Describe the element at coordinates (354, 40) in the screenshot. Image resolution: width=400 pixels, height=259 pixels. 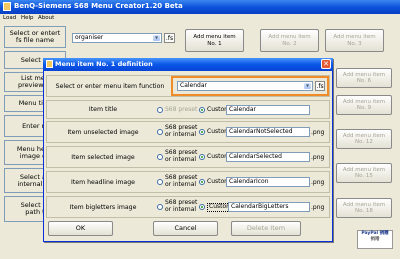
I see `add-menu-item-3-button: Add menu item No. 3` at that location.